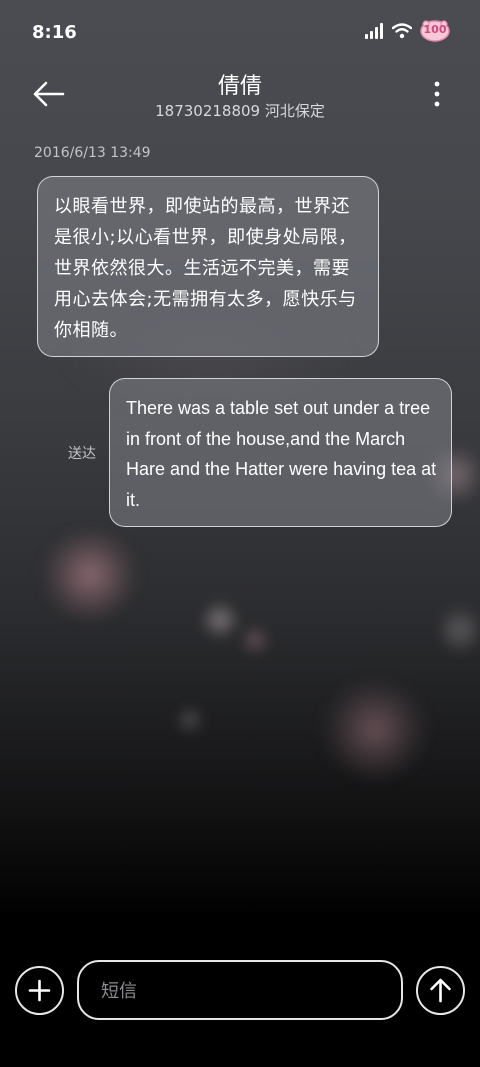 The image size is (480, 1067). I want to click on add-attachment-button, so click(39, 990).